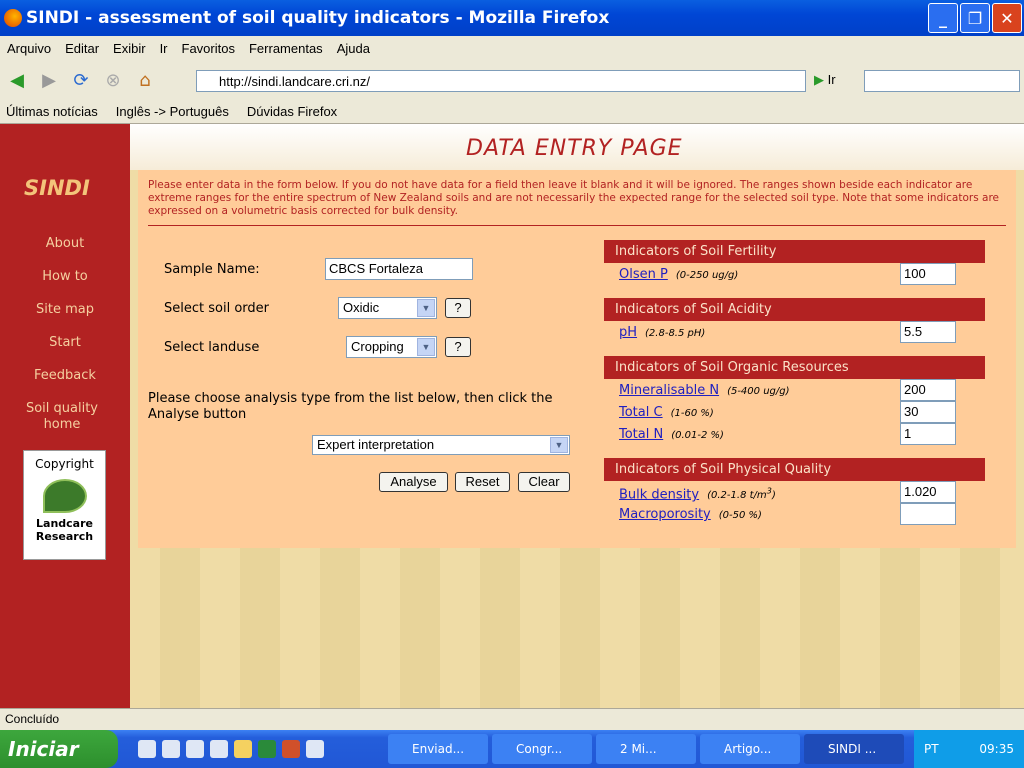 This screenshot has width=1024, height=768. I want to click on soil-order-select: Oxidic ▼, so click(387, 308).